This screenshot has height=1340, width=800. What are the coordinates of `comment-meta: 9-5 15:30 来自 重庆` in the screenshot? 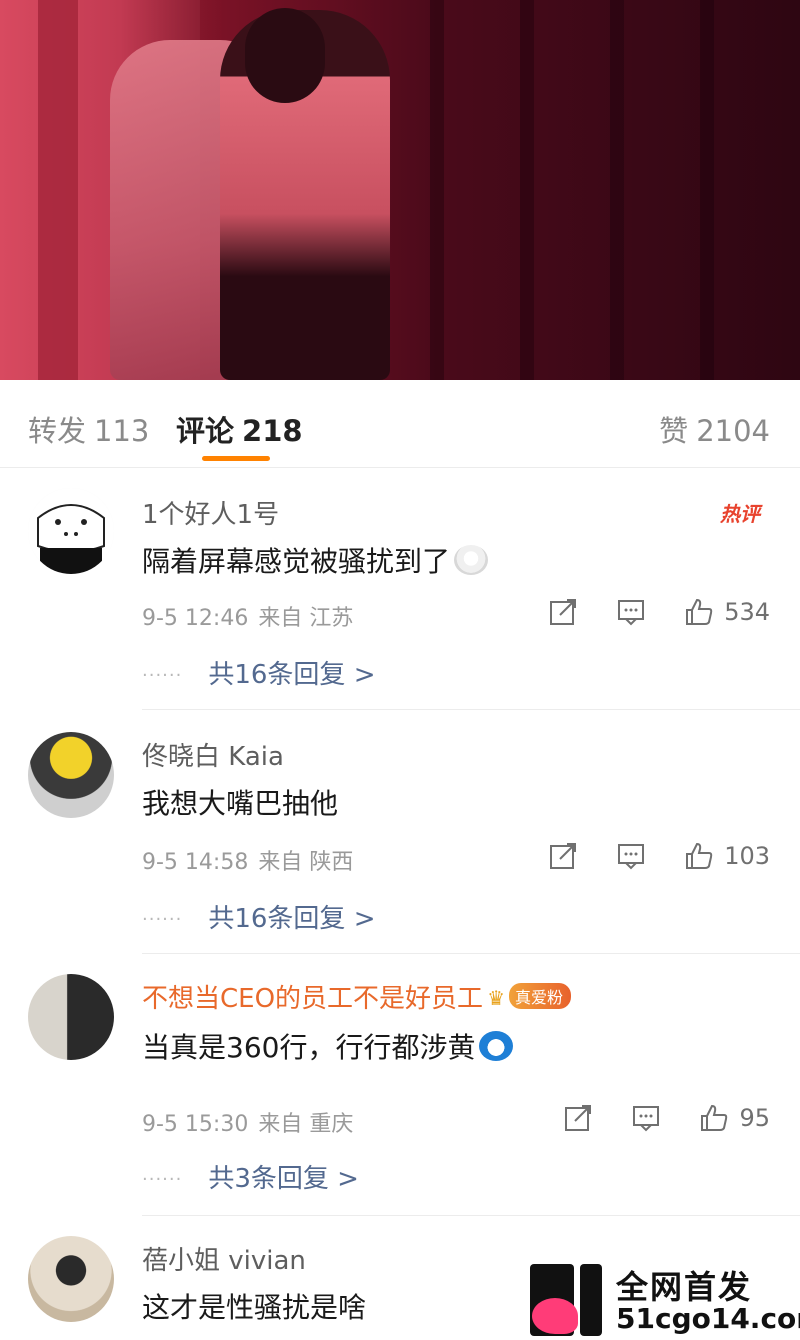 It's located at (247, 1122).